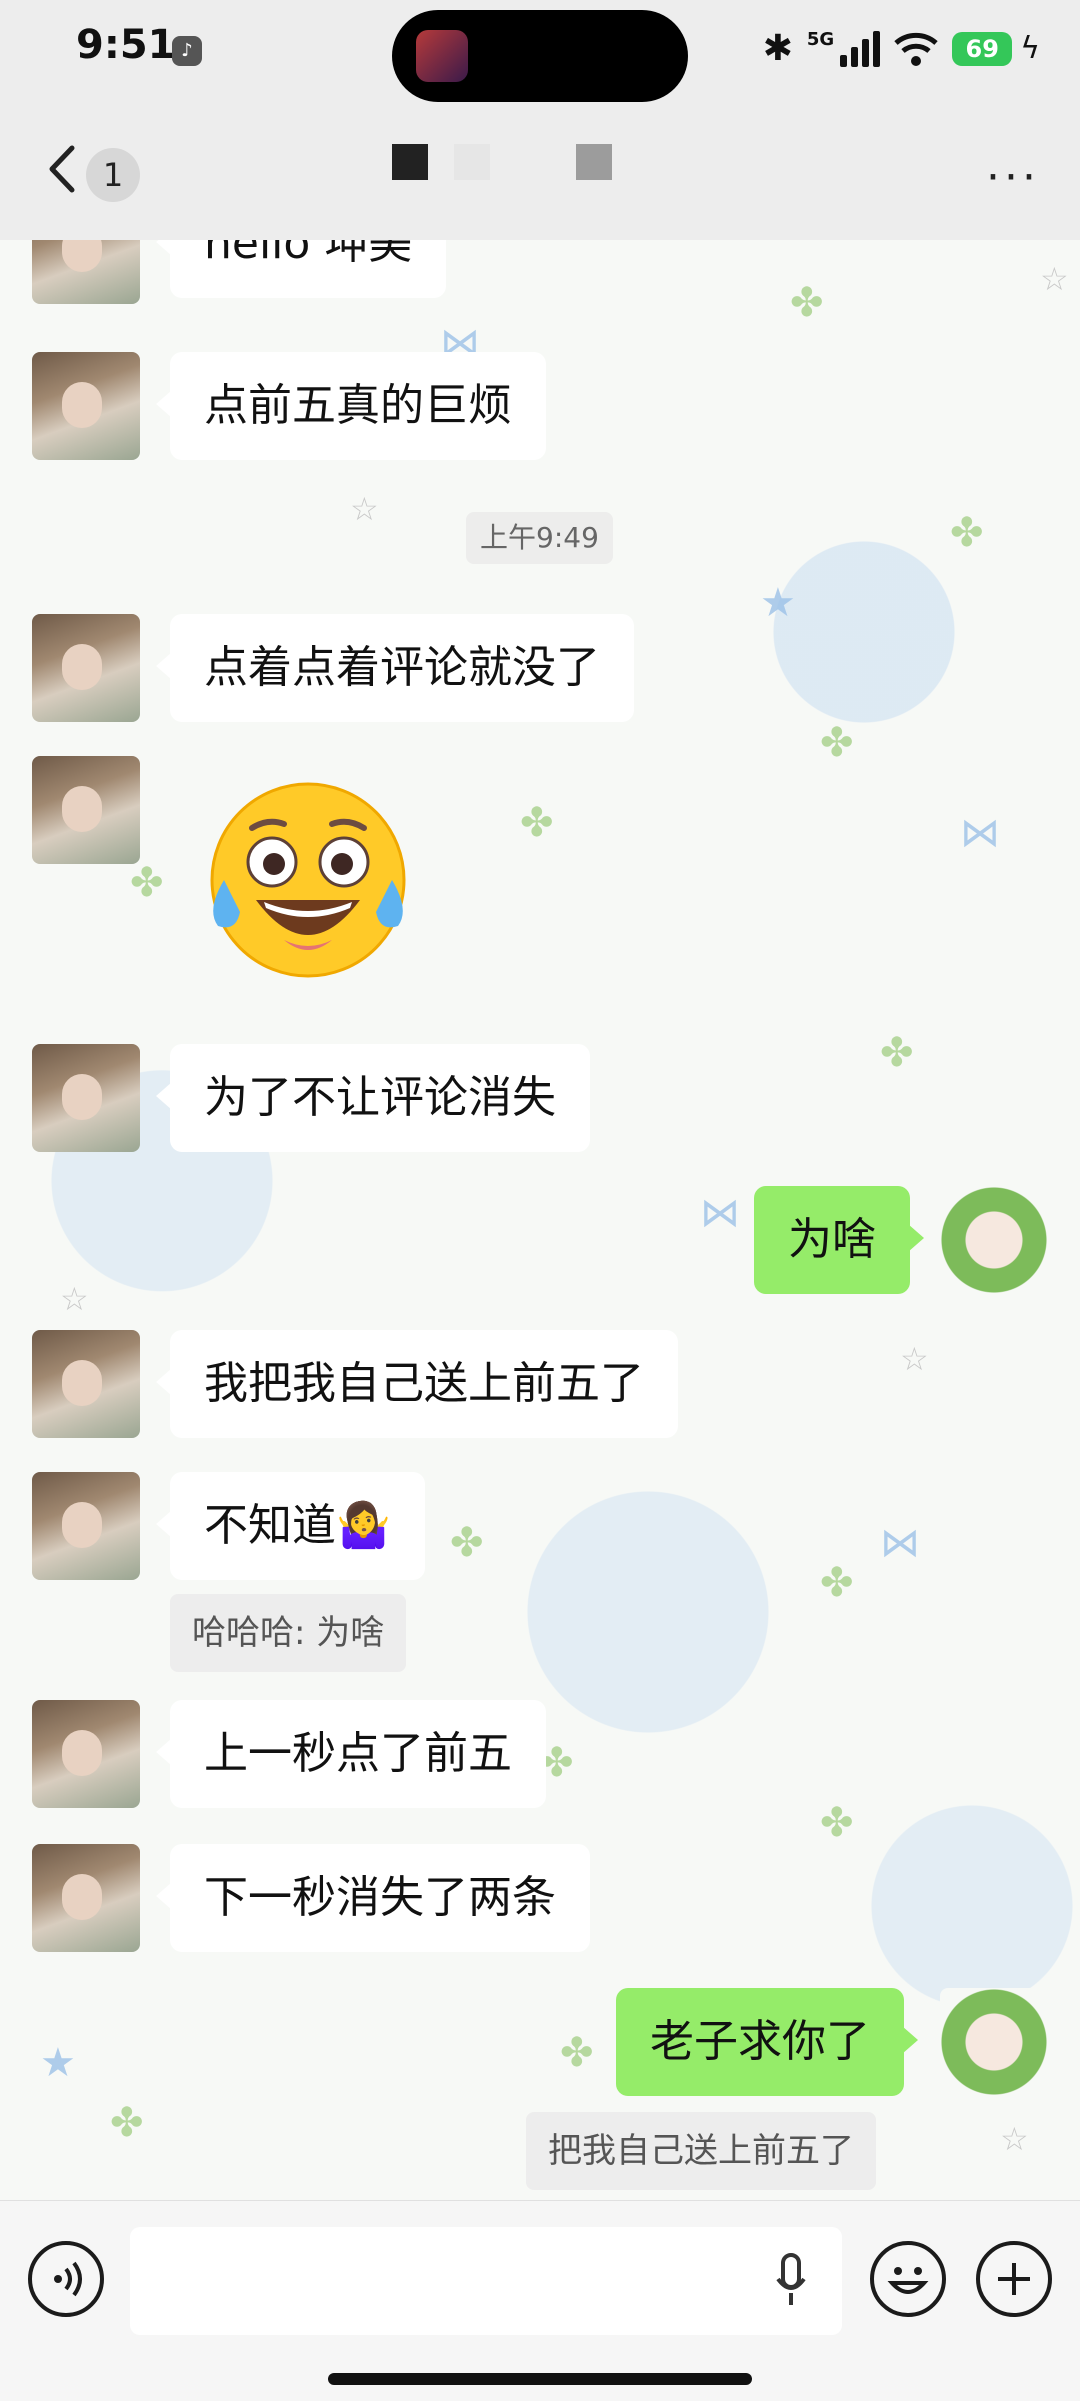 The width and height of the screenshot is (1080, 2401). Describe the element at coordinates (820, 39) in the screenshot. I see `network-type: 5G` at that location.